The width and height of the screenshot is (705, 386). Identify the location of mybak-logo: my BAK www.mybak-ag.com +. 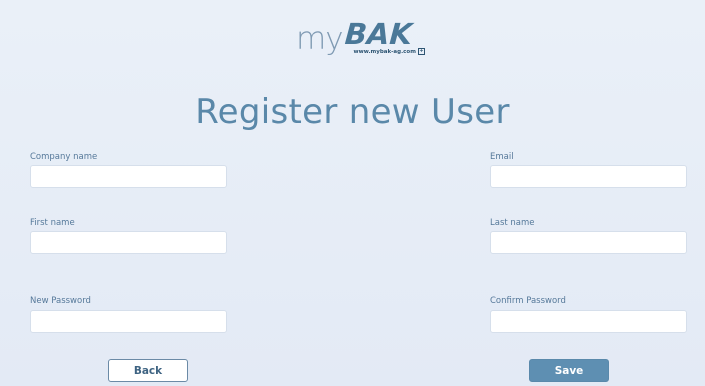
(360, 40).